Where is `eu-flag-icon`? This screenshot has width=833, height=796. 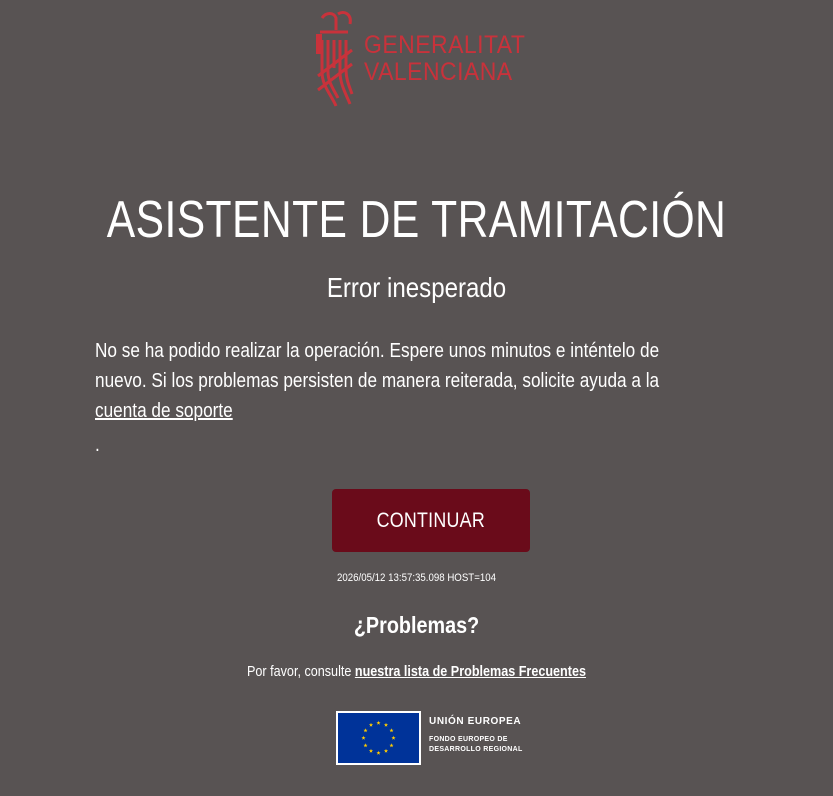 eu-flag-icon is located at coordinates (378, 738).